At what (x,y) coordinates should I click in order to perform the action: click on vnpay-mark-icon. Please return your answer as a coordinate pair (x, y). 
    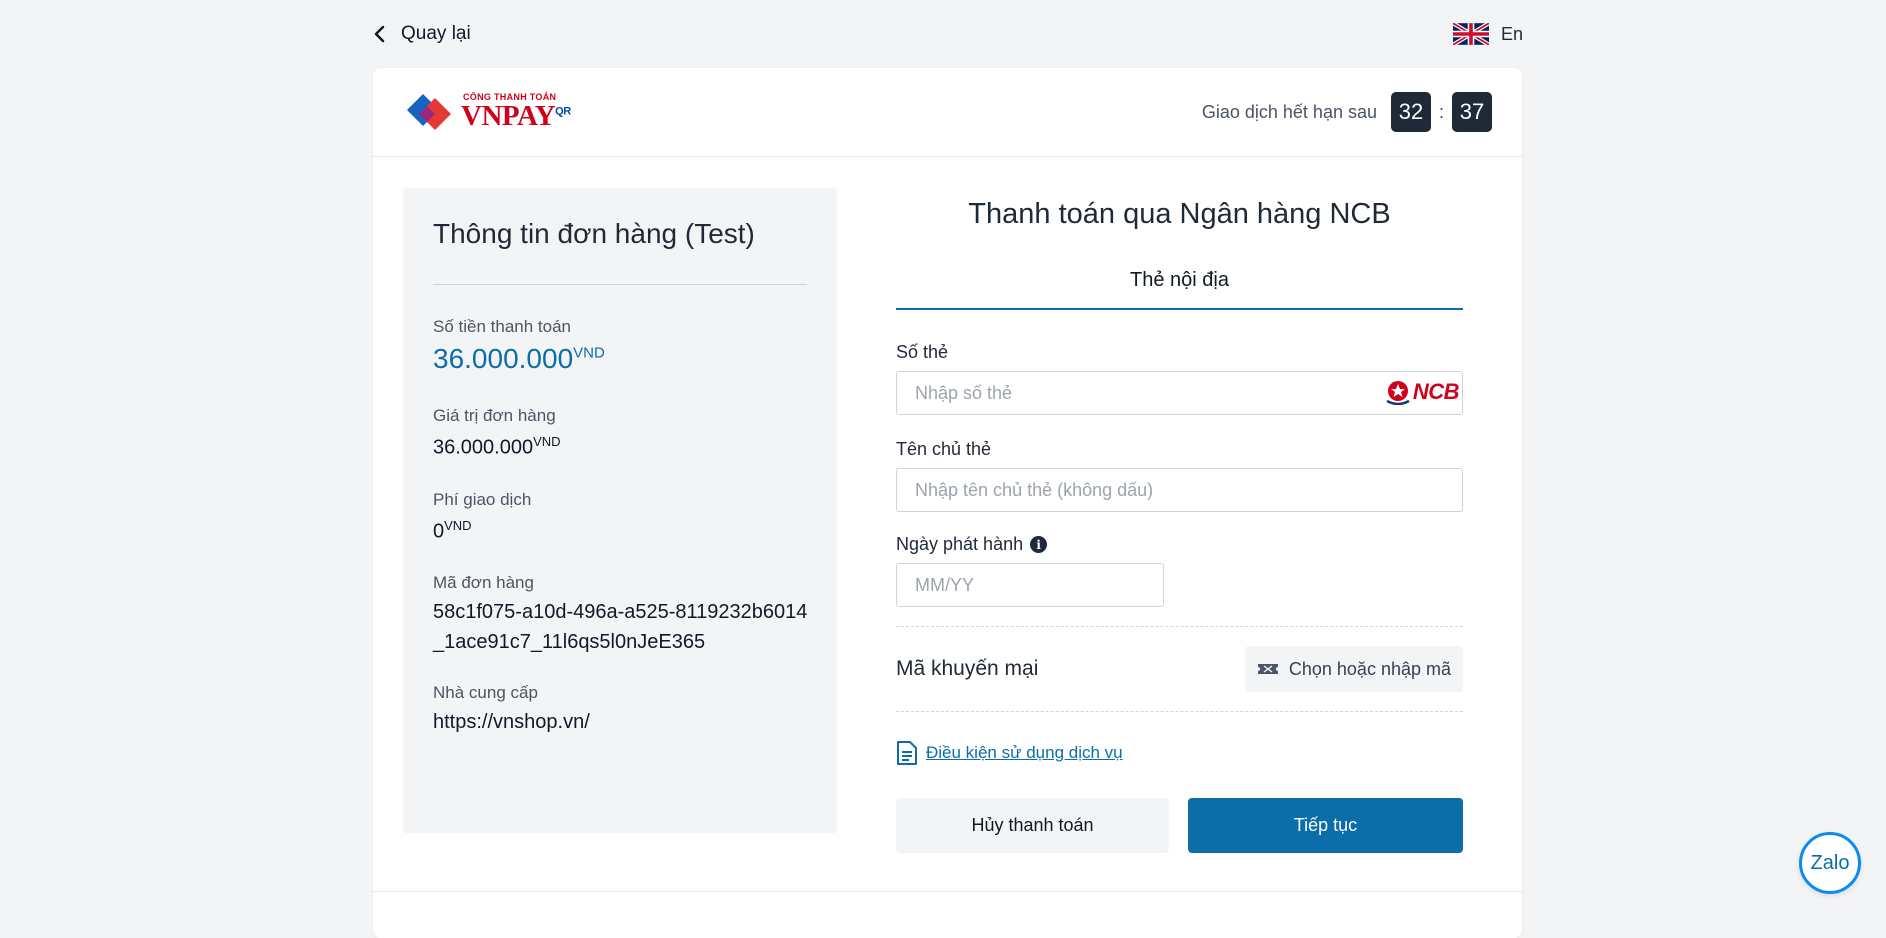
    Looking at the image, I should click on (429, 112).